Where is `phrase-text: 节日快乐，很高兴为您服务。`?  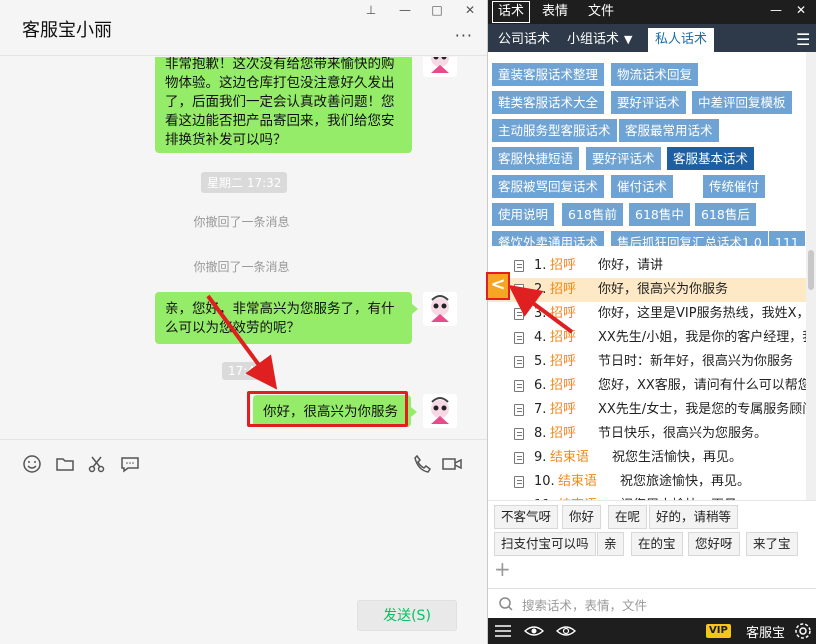
phrase-text: 节日快乐，很高兴为您服务。 is located at coordinates (683, 433).